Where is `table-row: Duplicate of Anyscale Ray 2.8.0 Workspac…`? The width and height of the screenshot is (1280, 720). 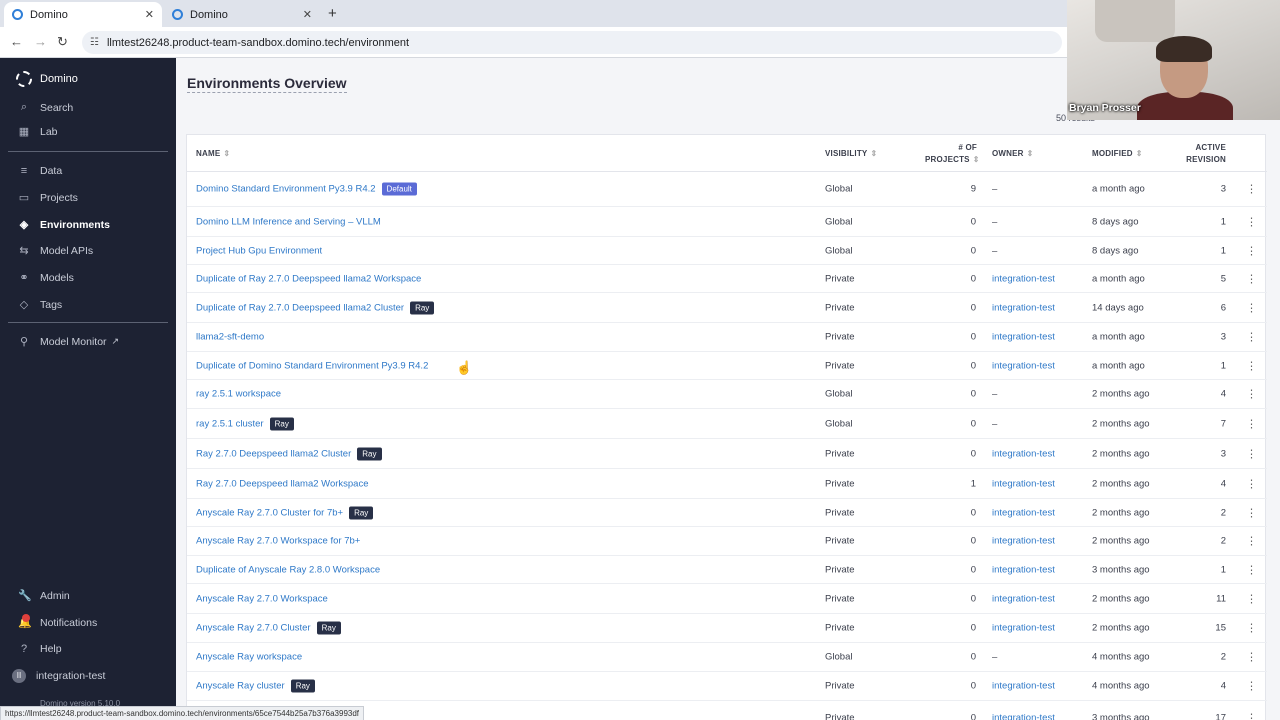
table-row: Duplicate of Anyscale Ray 2.8.0 Workspac… is located at coordinates (727, 570).